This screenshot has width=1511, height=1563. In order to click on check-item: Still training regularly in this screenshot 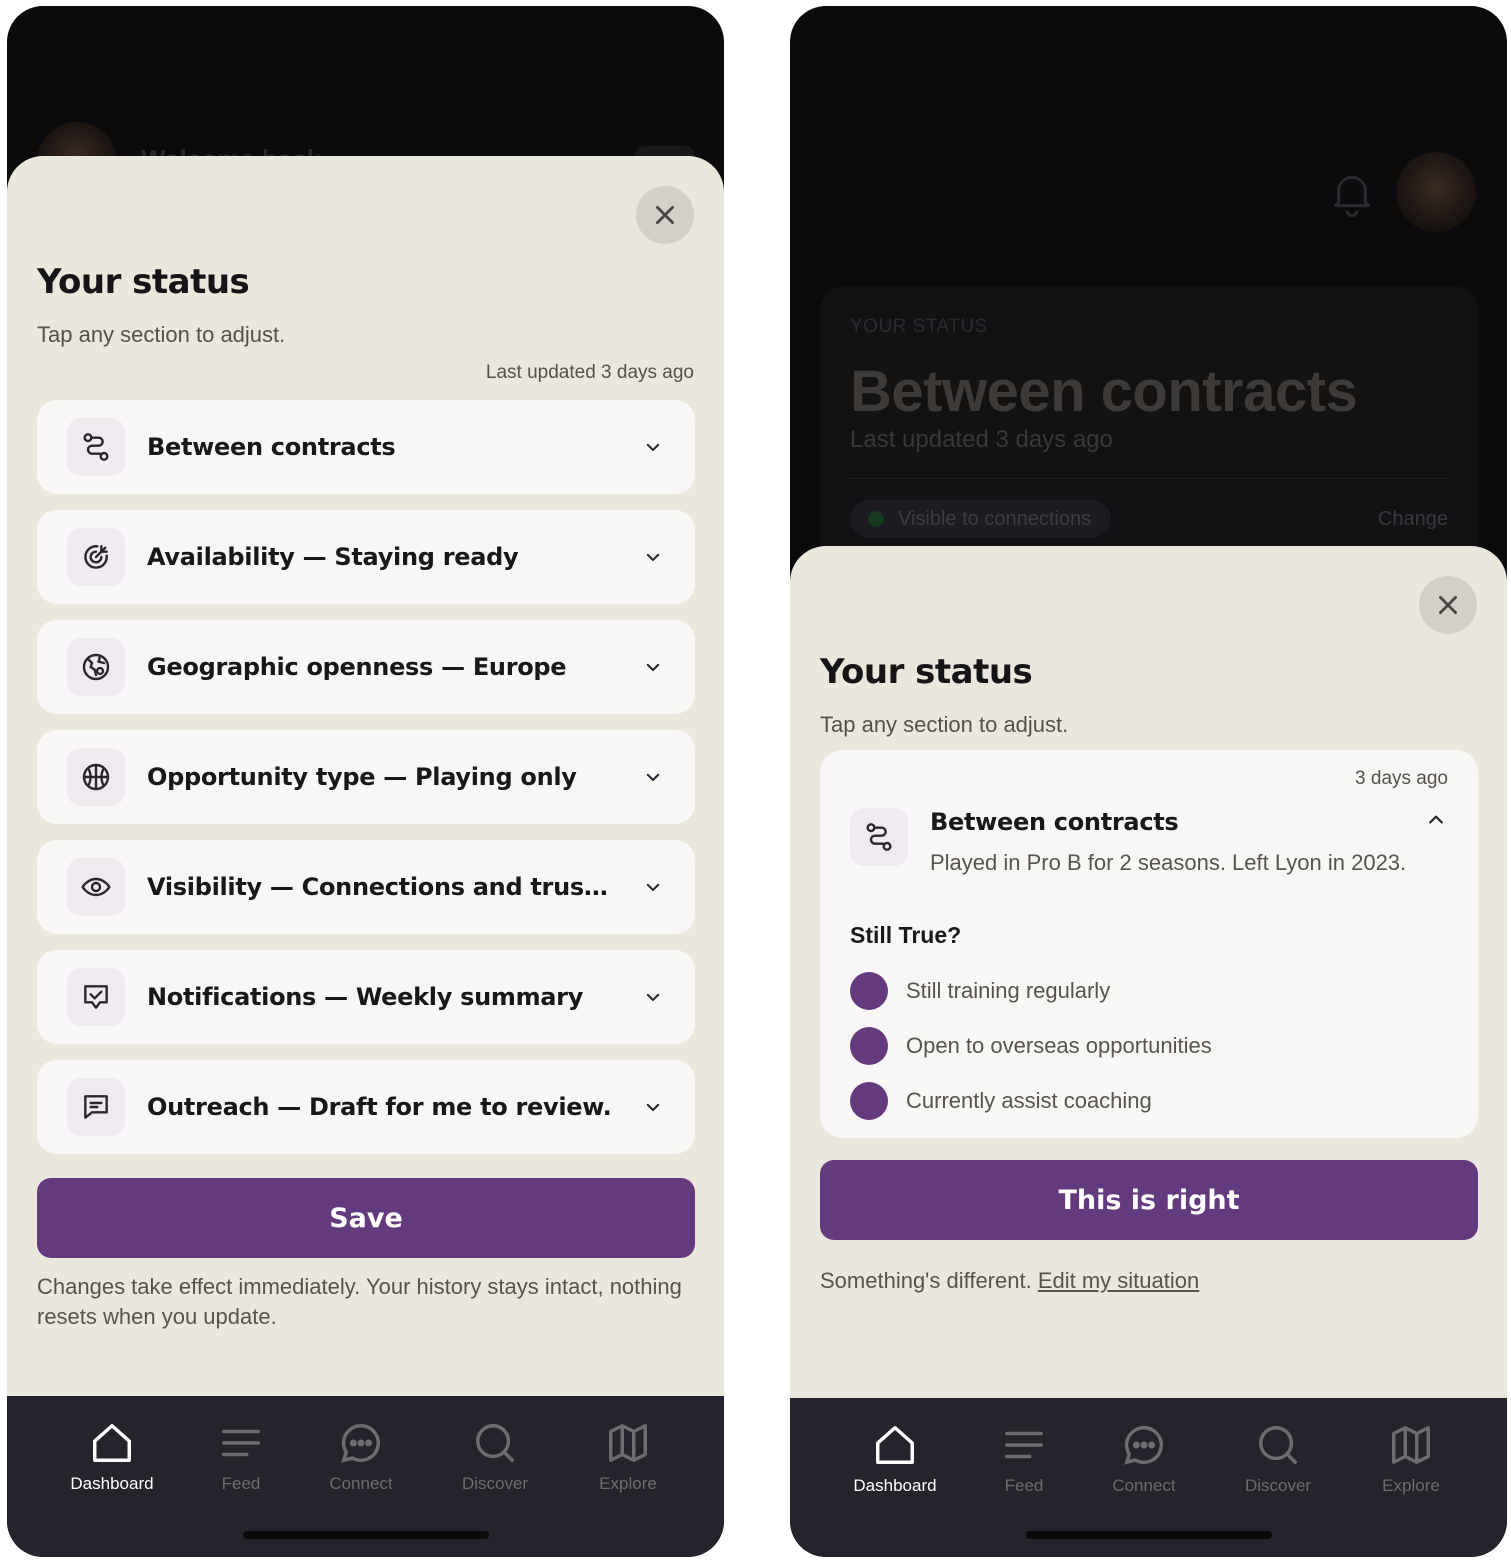, I will do `click(980, 991)`.